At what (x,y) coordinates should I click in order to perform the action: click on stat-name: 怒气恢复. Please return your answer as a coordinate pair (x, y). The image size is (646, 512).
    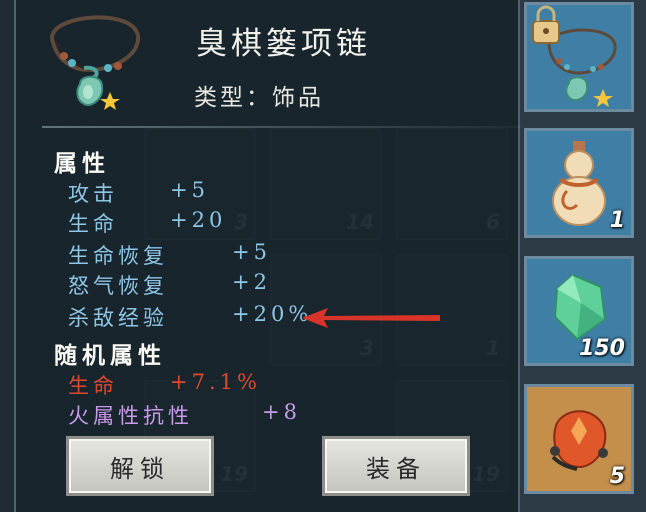
    Looking at the image, I should click on (118, 286).